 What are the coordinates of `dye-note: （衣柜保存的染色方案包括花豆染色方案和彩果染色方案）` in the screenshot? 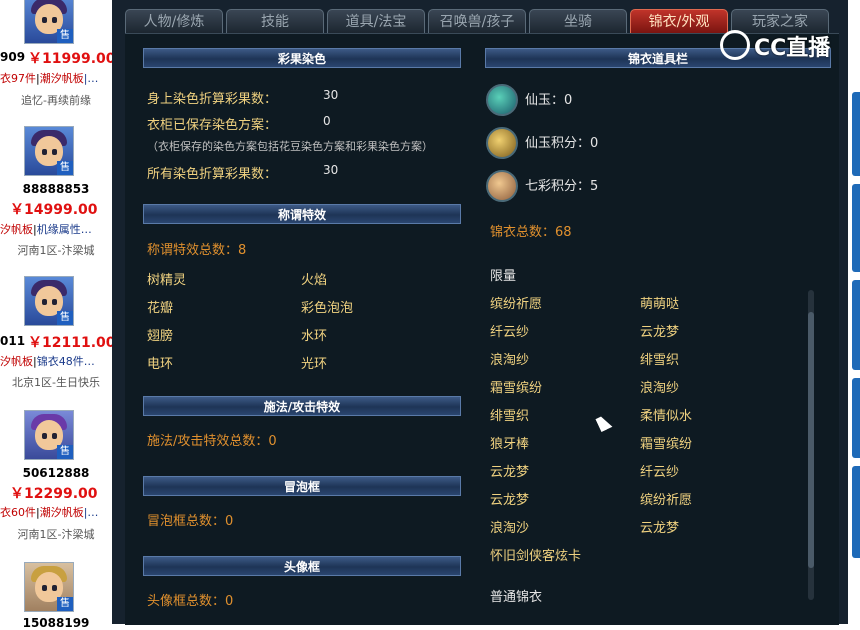 It's located at (290, 146).